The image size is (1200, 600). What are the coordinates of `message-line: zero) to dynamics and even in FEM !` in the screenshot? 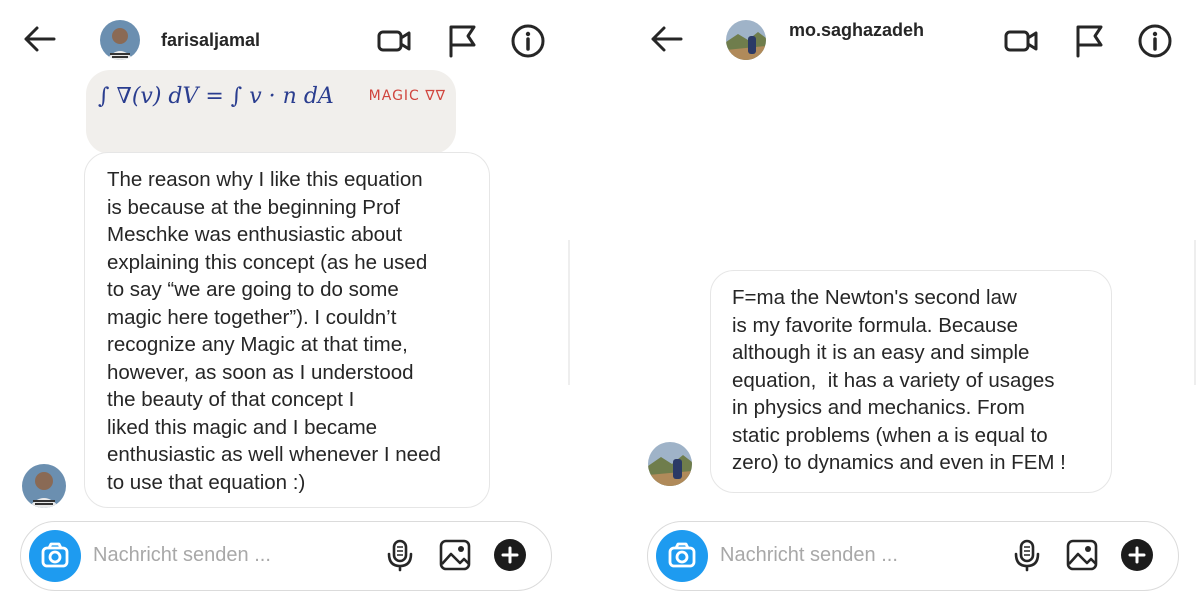 It's located at (899, 462).